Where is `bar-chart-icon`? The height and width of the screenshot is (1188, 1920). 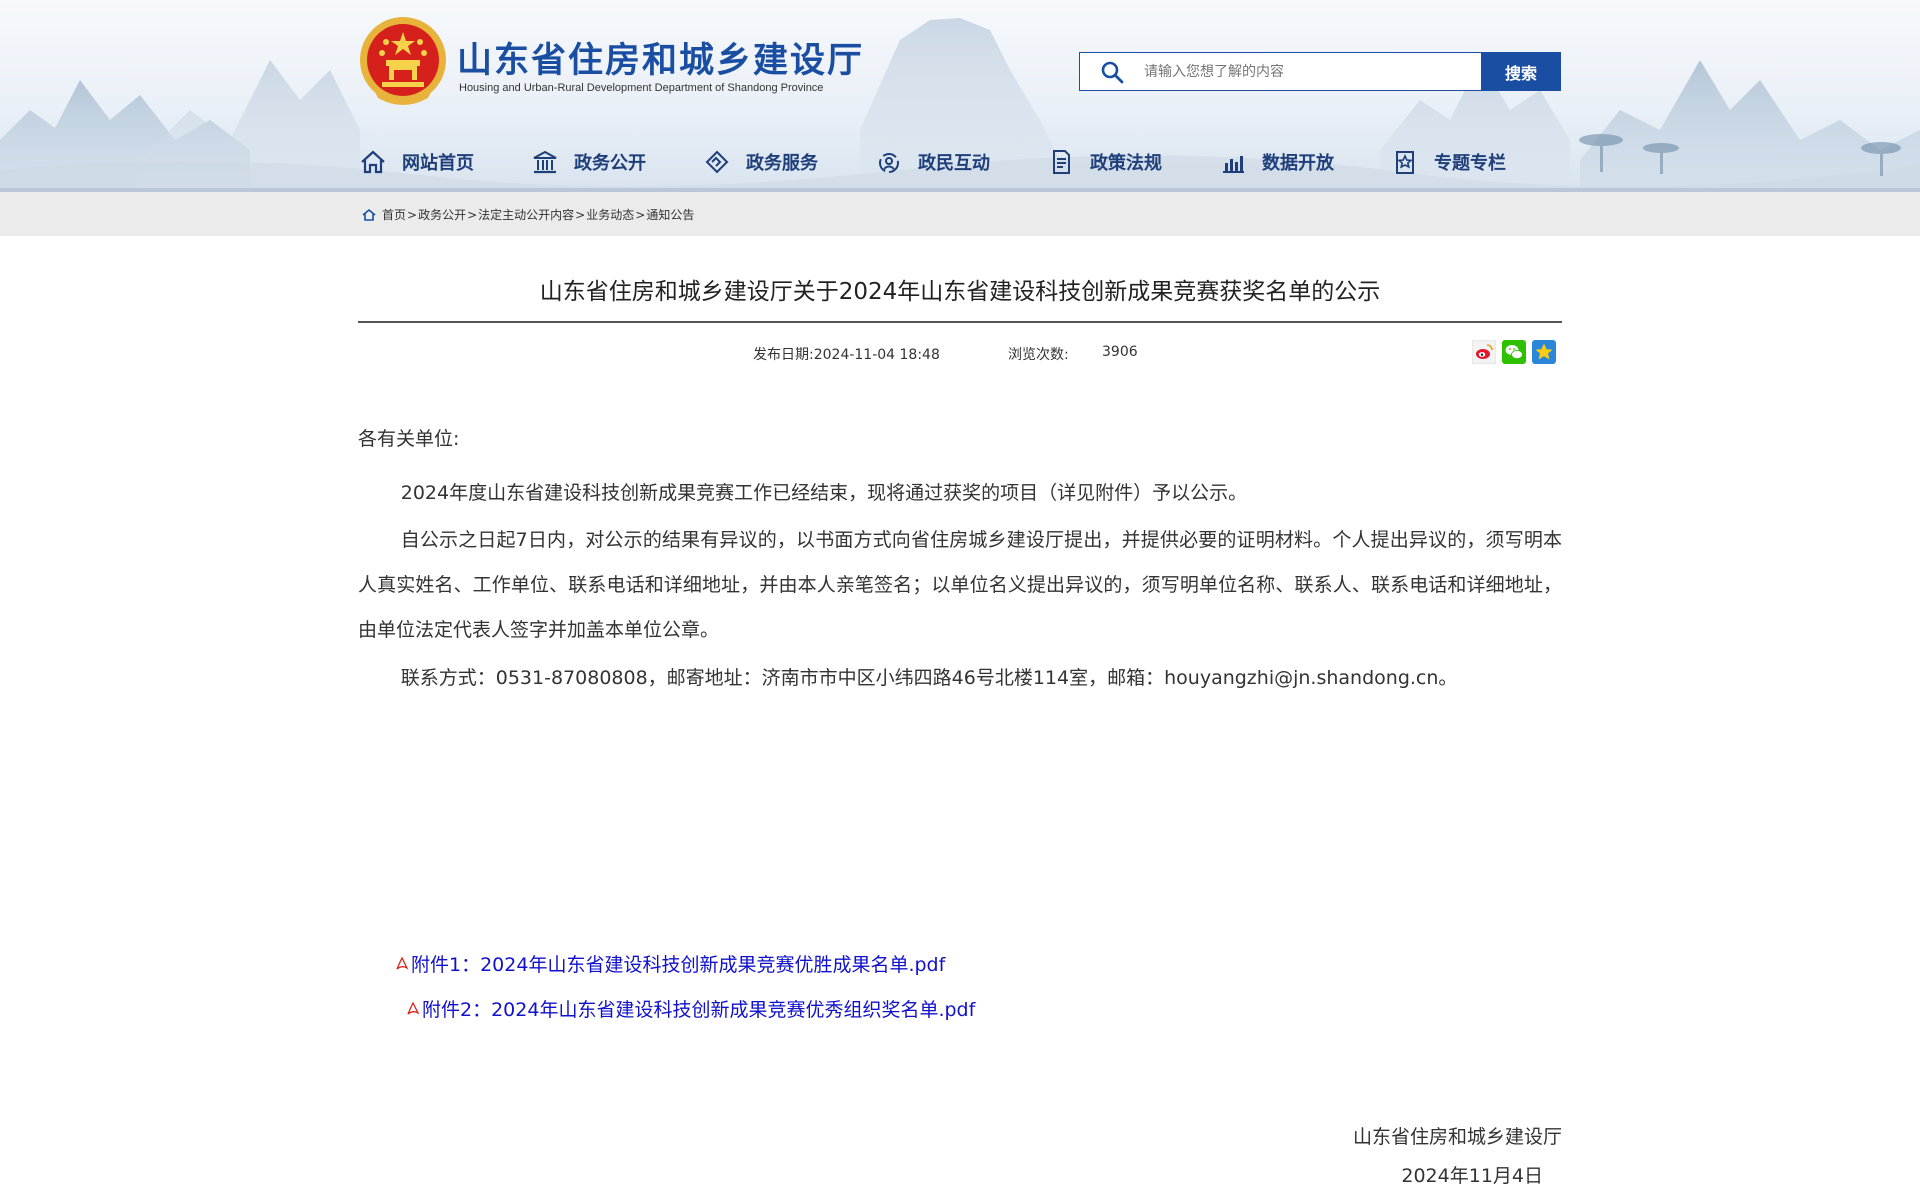 bar-chart-icon is located at coordinates (1233, 162).